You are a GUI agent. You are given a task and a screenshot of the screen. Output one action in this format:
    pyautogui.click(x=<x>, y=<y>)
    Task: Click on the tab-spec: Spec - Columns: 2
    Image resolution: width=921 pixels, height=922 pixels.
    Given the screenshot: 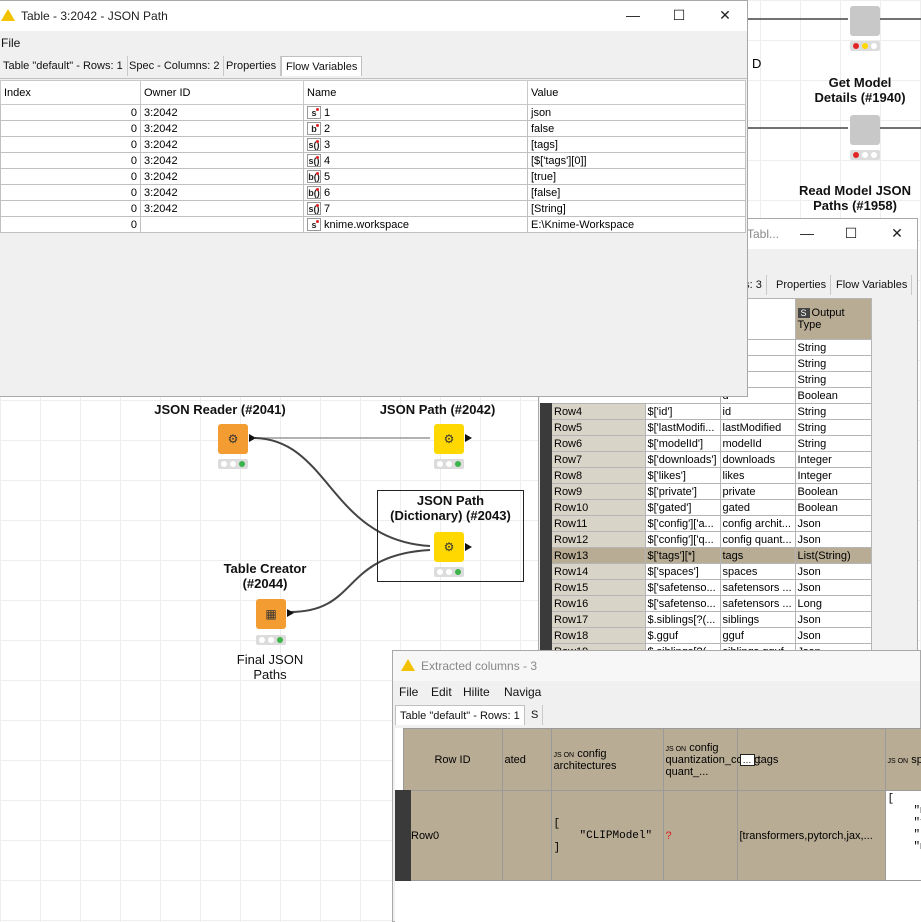 What is the action you would take?
    pyautogui.click(x=175, y=66)
    